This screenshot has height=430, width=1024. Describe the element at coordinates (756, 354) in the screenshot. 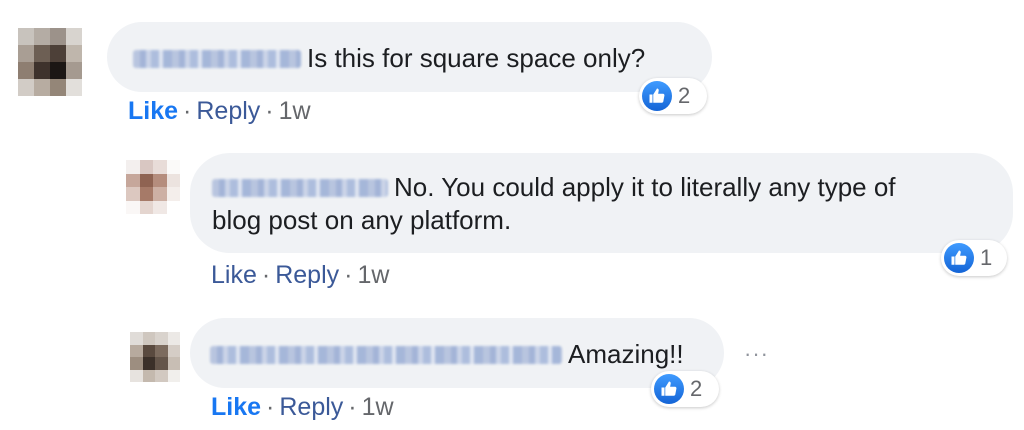

I see `more-options-icon: ···` at that location.